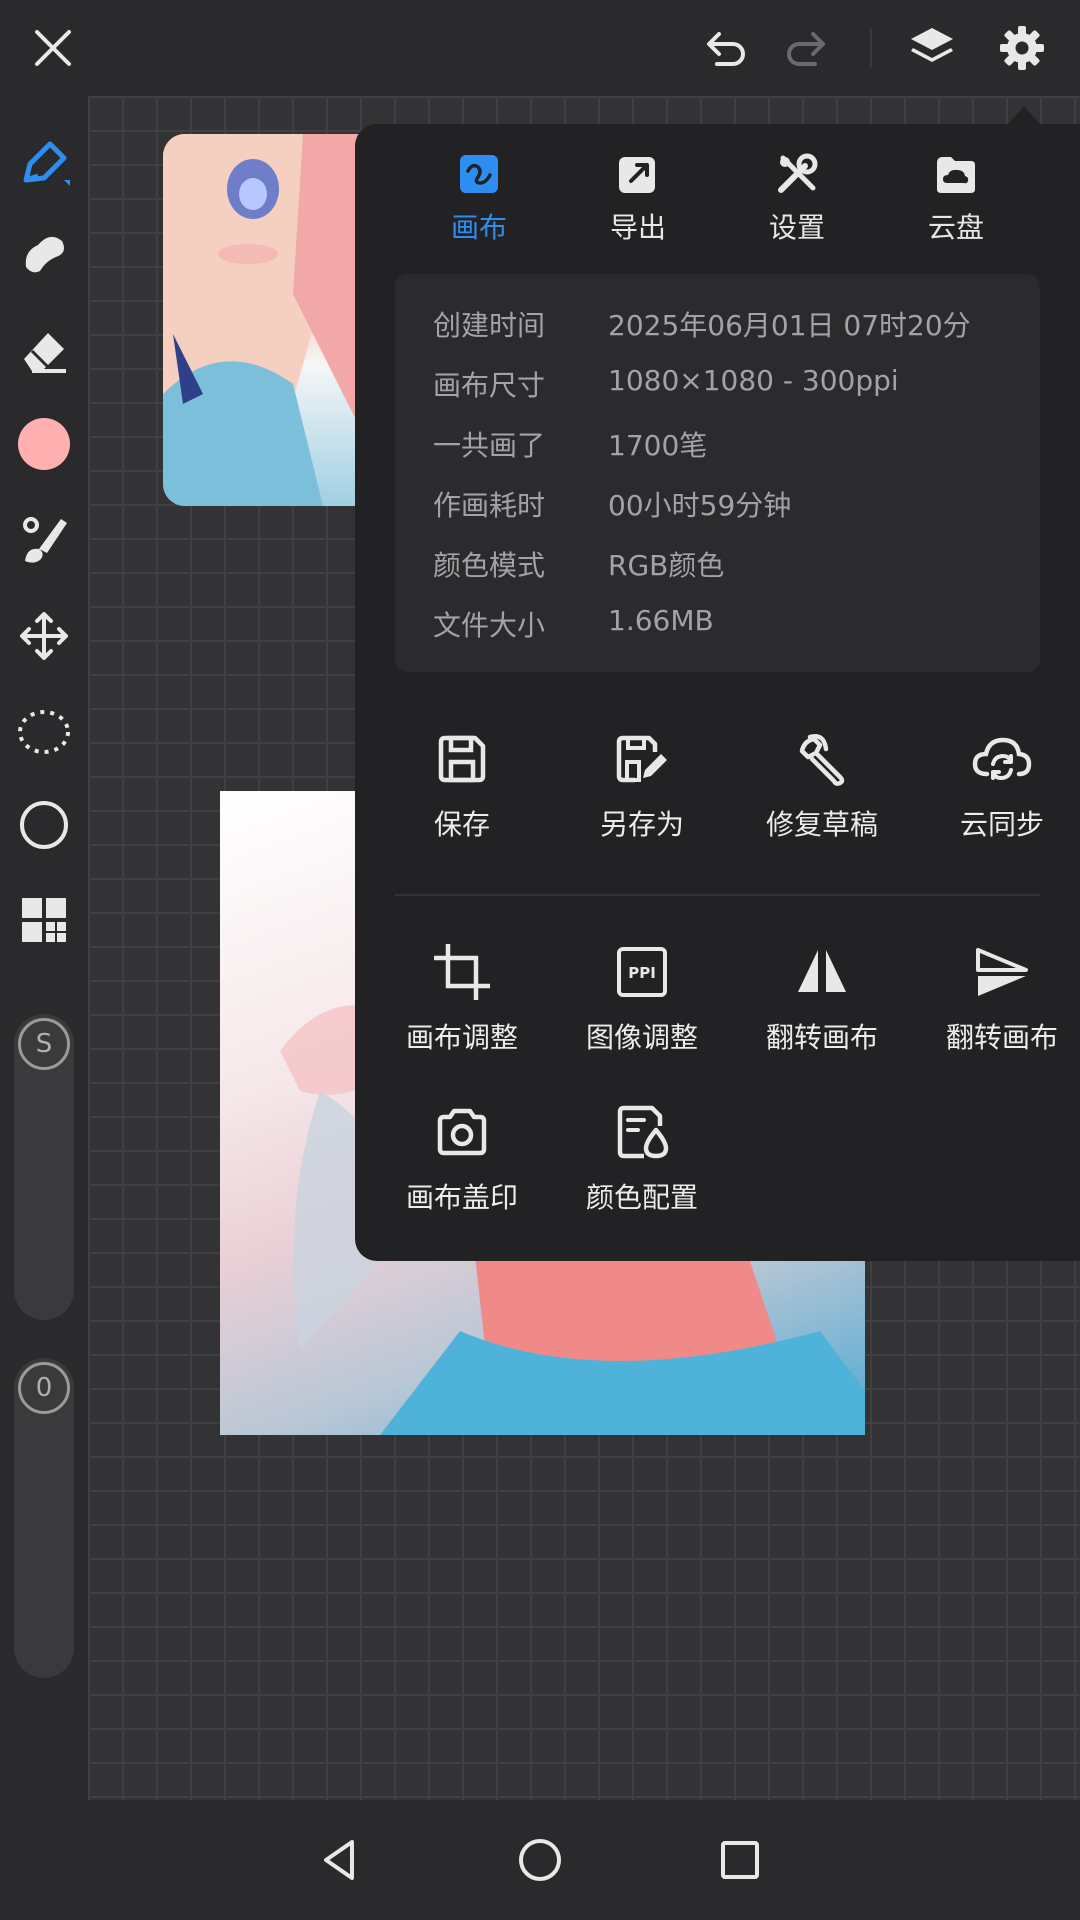 The image size is (1080, 1920). What do you see at coordinates (932, 45) in the screenshot?
I see `layers-icon` at bounding box center [932, 45].